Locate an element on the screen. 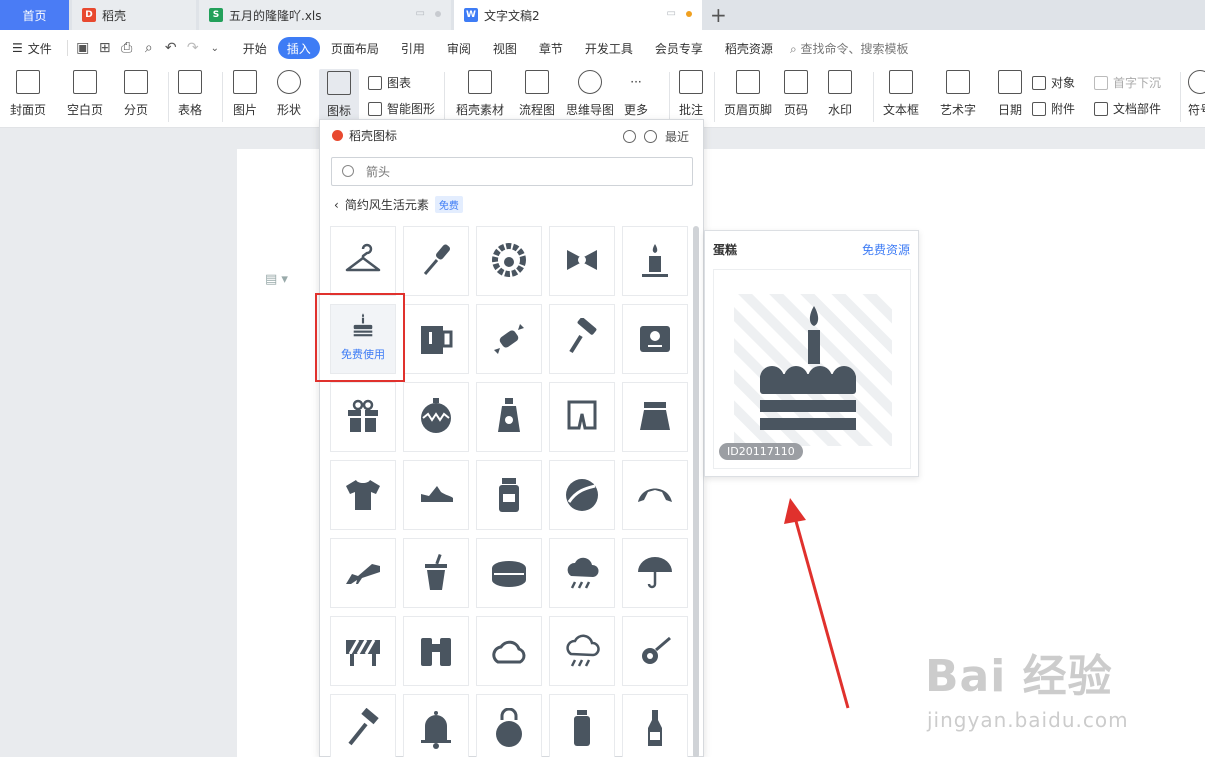 The image size is (1205, 757). chevron-left-icon: ‹ is located at coordinates (336, 205).